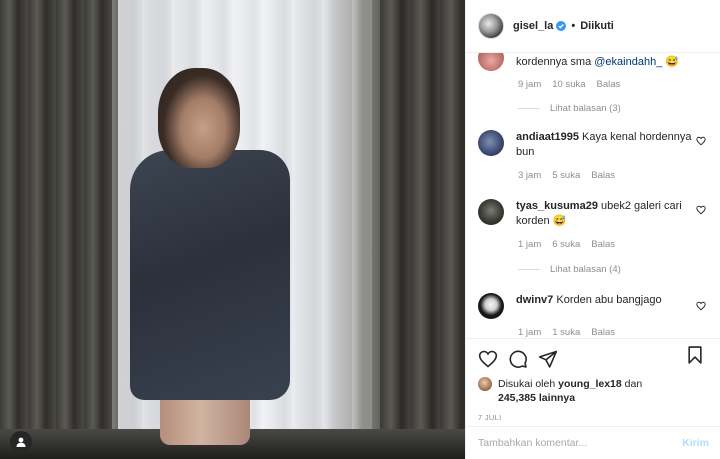  Describe the element at coordinates (568, 84) in the screenshot. I see `comment-likes: 10 suka` at that location.